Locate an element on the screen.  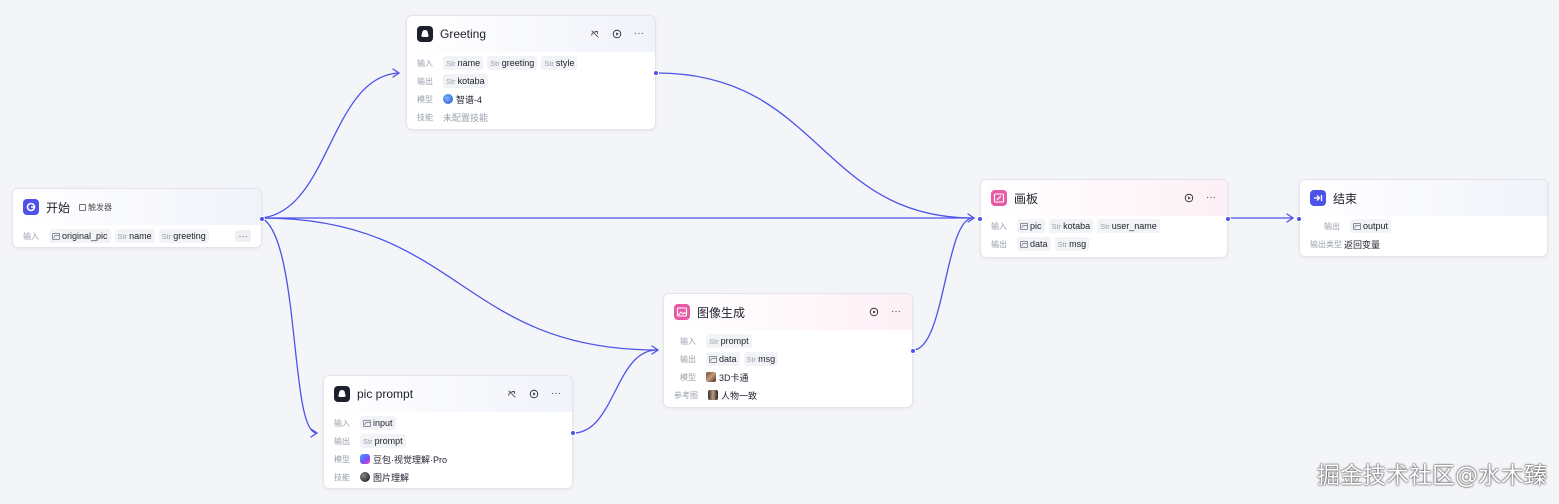
node-title: 画板 is located at coordinates (1026, 198).